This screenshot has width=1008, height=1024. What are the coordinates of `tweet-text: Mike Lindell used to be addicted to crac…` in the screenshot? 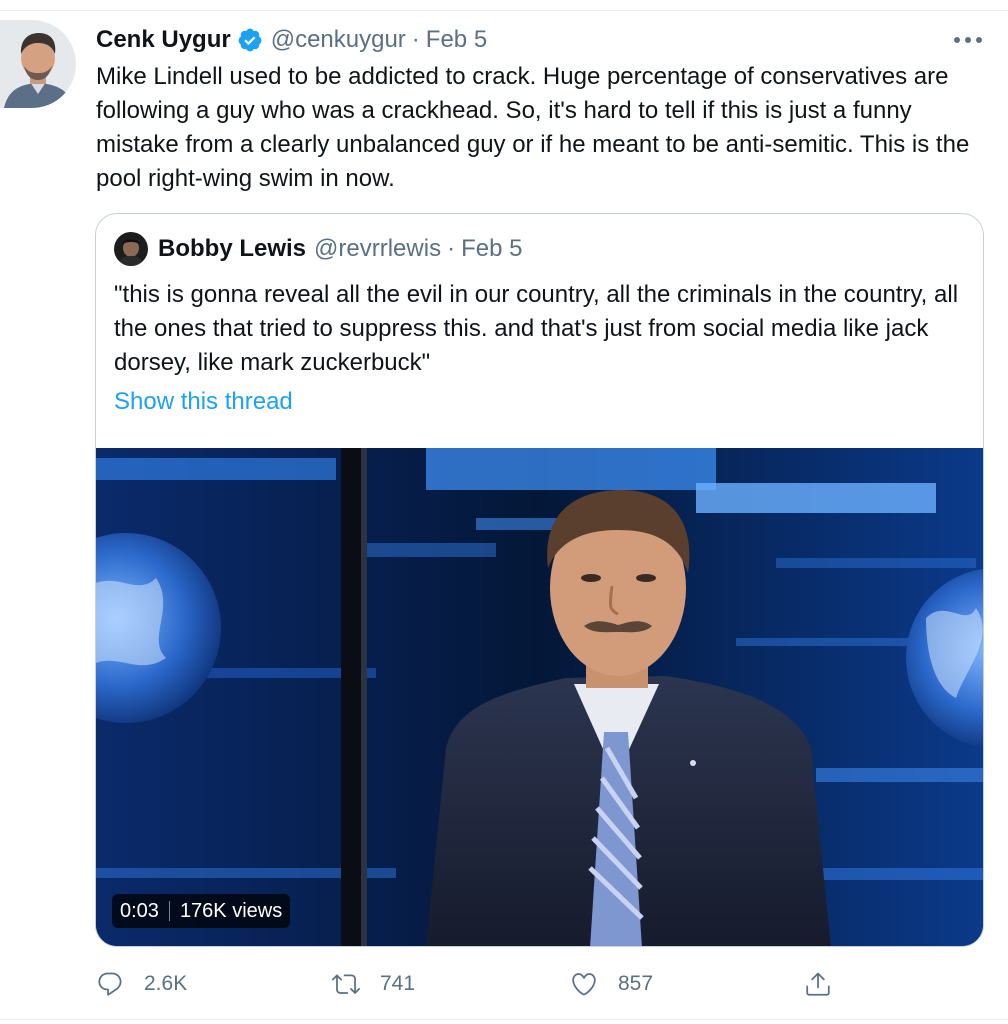 It's located at (533, 127).